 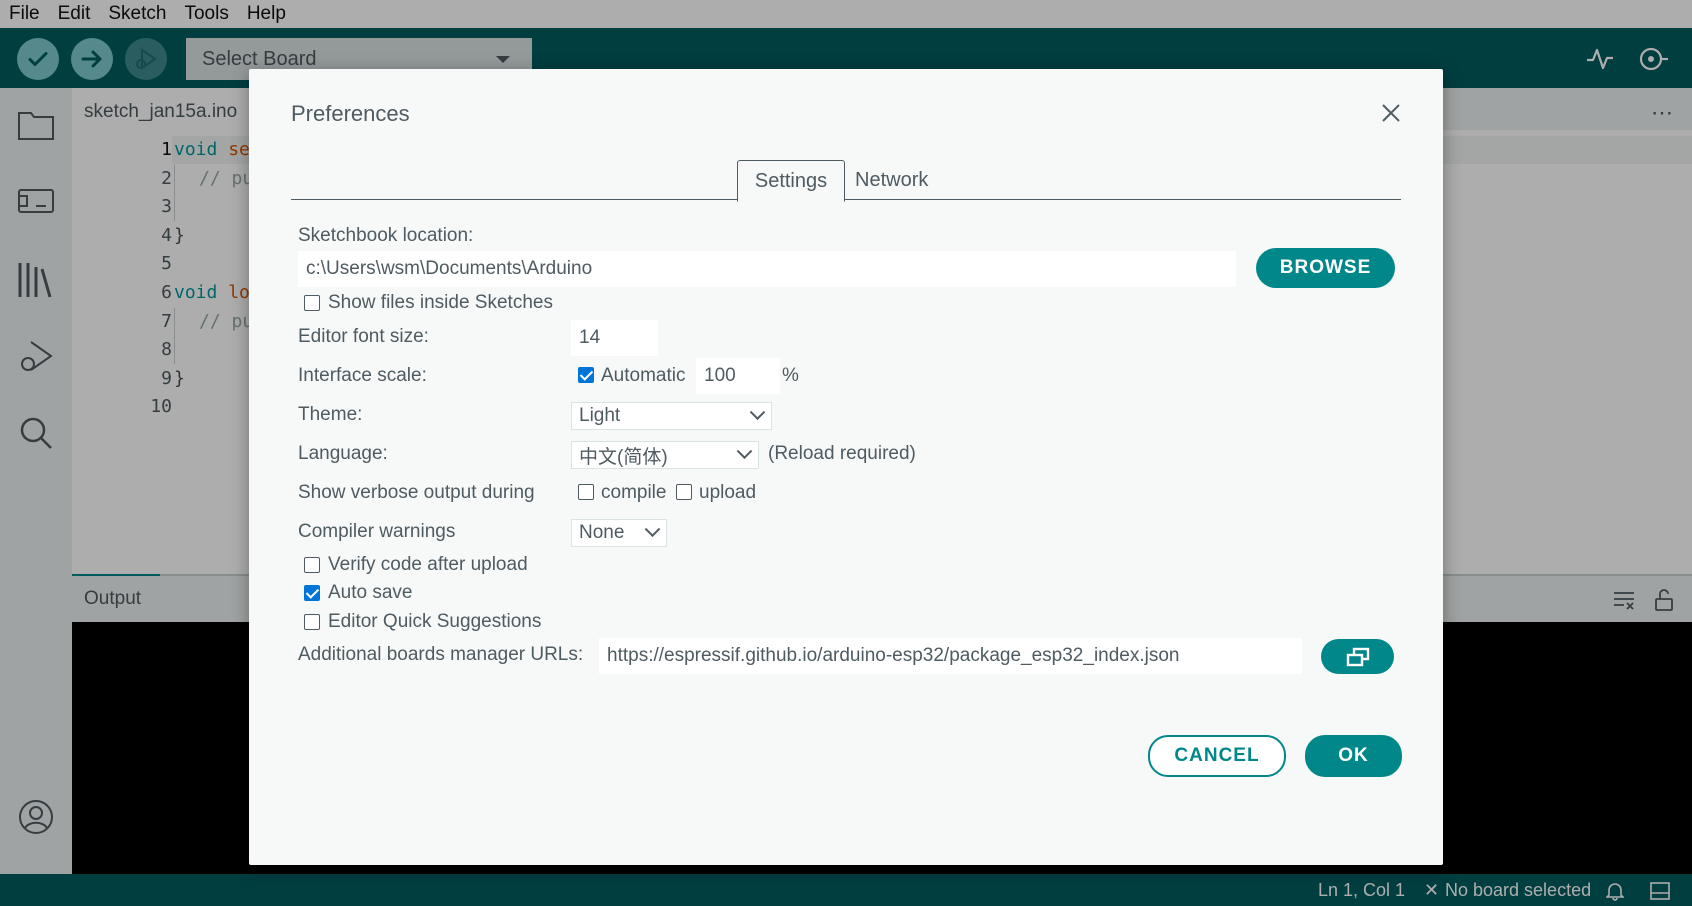 What do you see at coordinates (950, 656) in the screenshot?
I see `boards-url-input` at bounding box center [950, 656].